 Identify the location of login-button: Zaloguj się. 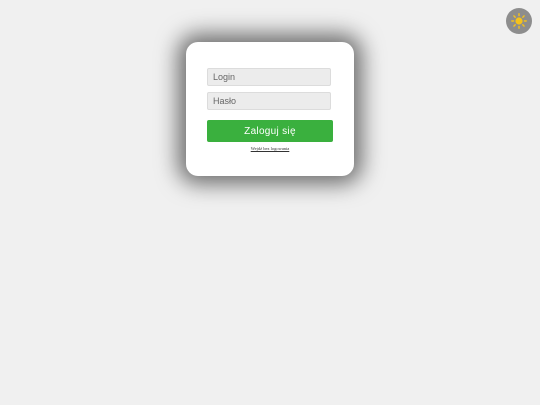
(270, 131).